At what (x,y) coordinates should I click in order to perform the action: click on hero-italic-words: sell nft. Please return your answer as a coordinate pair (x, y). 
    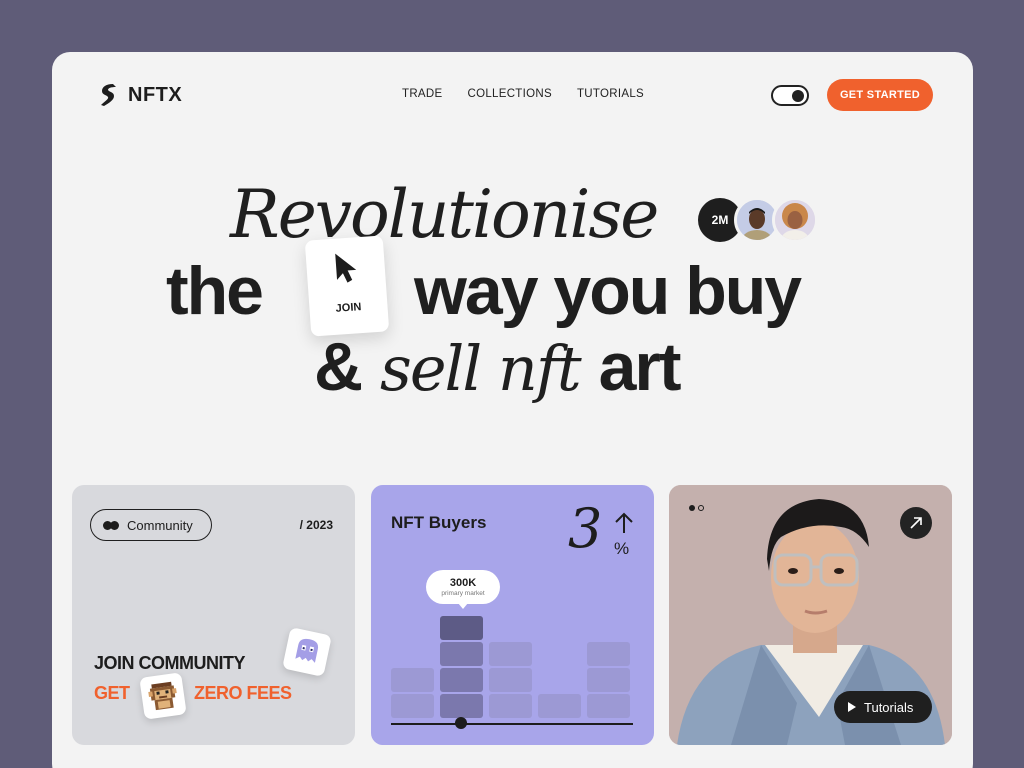
    Looking at the image, I should click on (481, 368).